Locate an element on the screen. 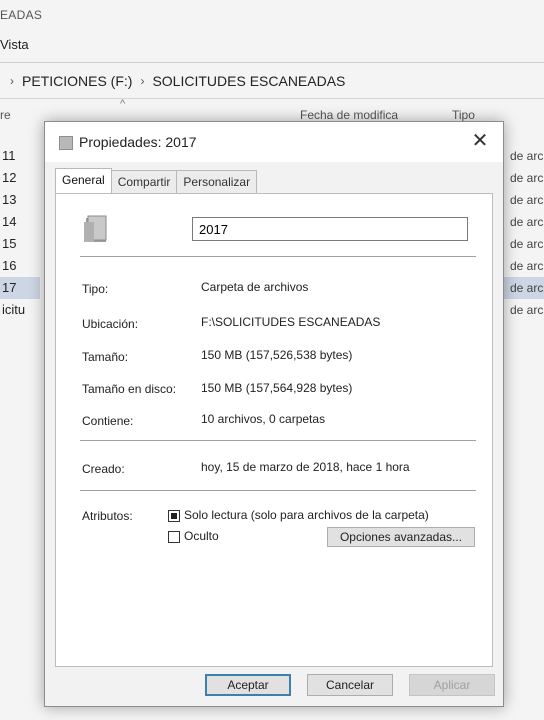 The height and width of the screenshot is (720, 544). menu-vista: Vista is located at coordinates (14, 44).